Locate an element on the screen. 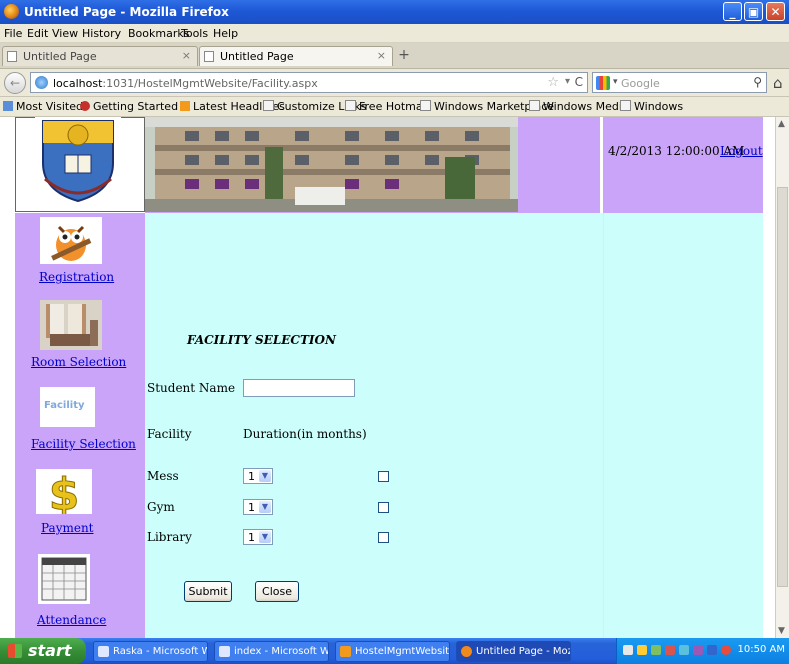 Image resolution: width=789 pixels, height=664 pixels. sidebar-item-payment: Payment is located at coordinates (67, 528).